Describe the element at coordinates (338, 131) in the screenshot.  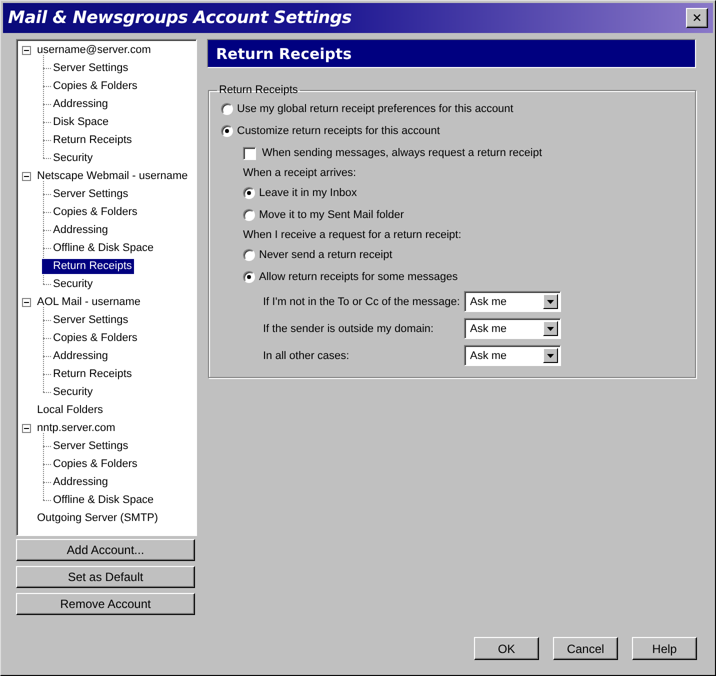
I see `radio-label: Customize return receipts for this account` at that location.